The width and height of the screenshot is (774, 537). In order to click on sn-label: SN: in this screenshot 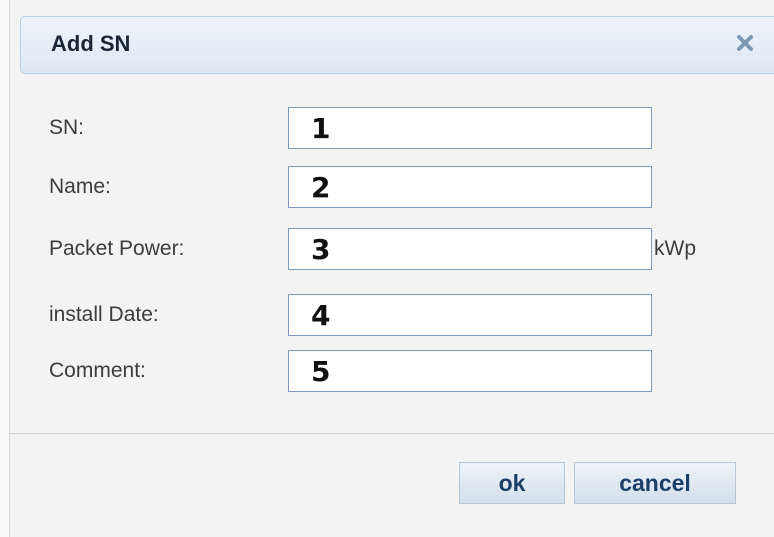, I will do `click(67, 127)`.